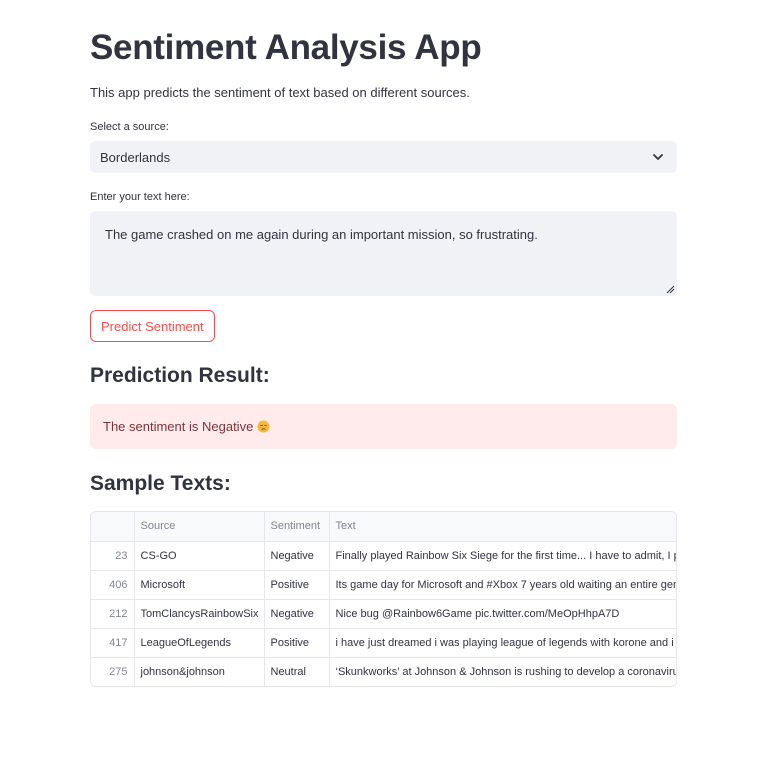  I want to click on cell-source: Microsoft, so click(199, 585).